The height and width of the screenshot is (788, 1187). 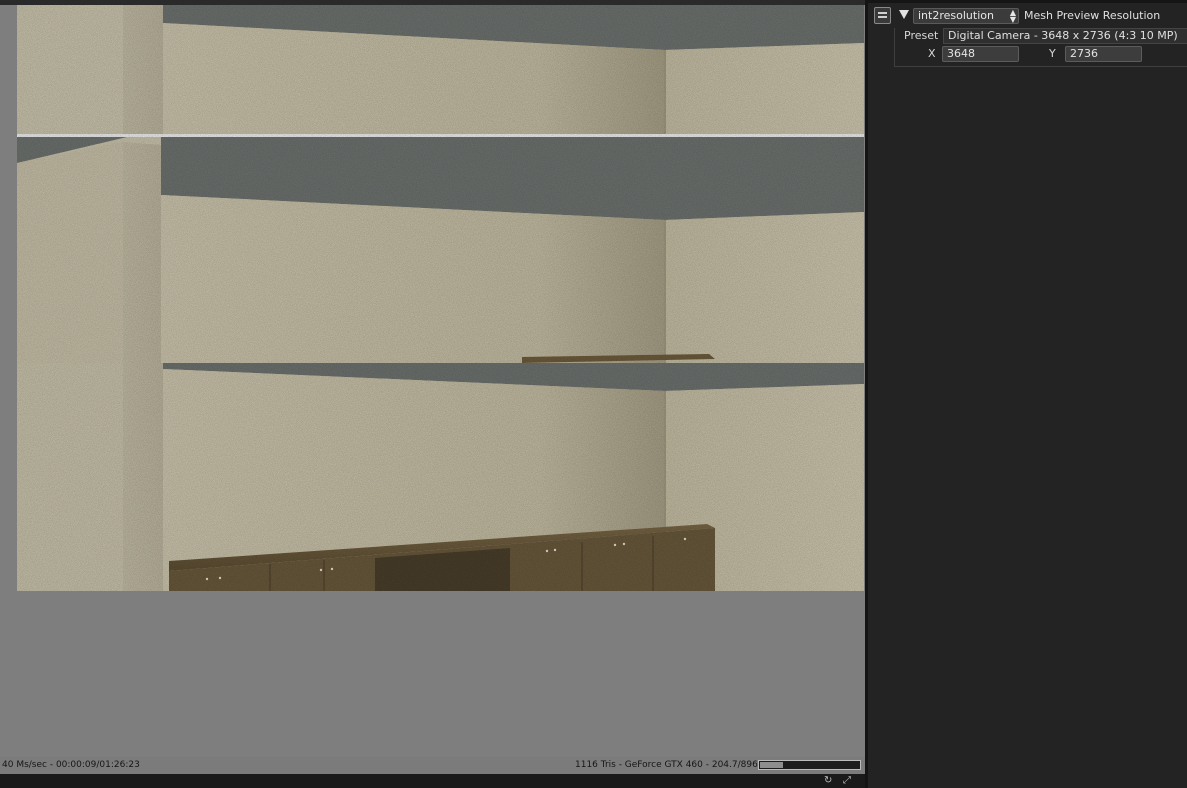 What do you see at coordinates (809, 765) in the screenshot?
I see `gpu-memory-bar` at bounding box center [809, 765].